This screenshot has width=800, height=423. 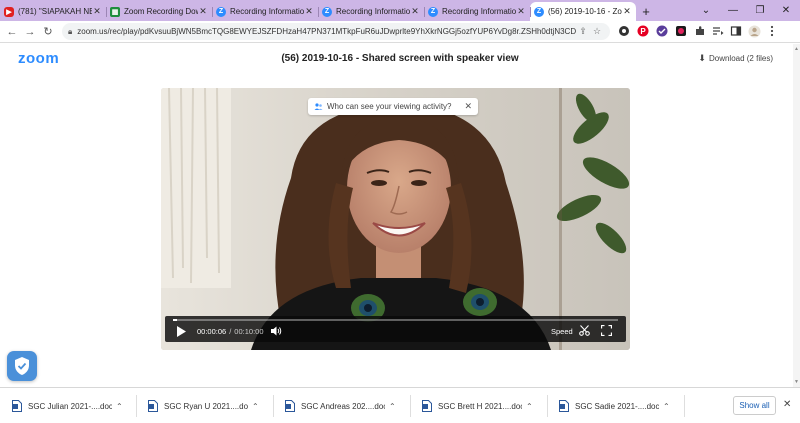 I want to click on tab-label: Zoom Recording Dow, so click(x=161, y=11).